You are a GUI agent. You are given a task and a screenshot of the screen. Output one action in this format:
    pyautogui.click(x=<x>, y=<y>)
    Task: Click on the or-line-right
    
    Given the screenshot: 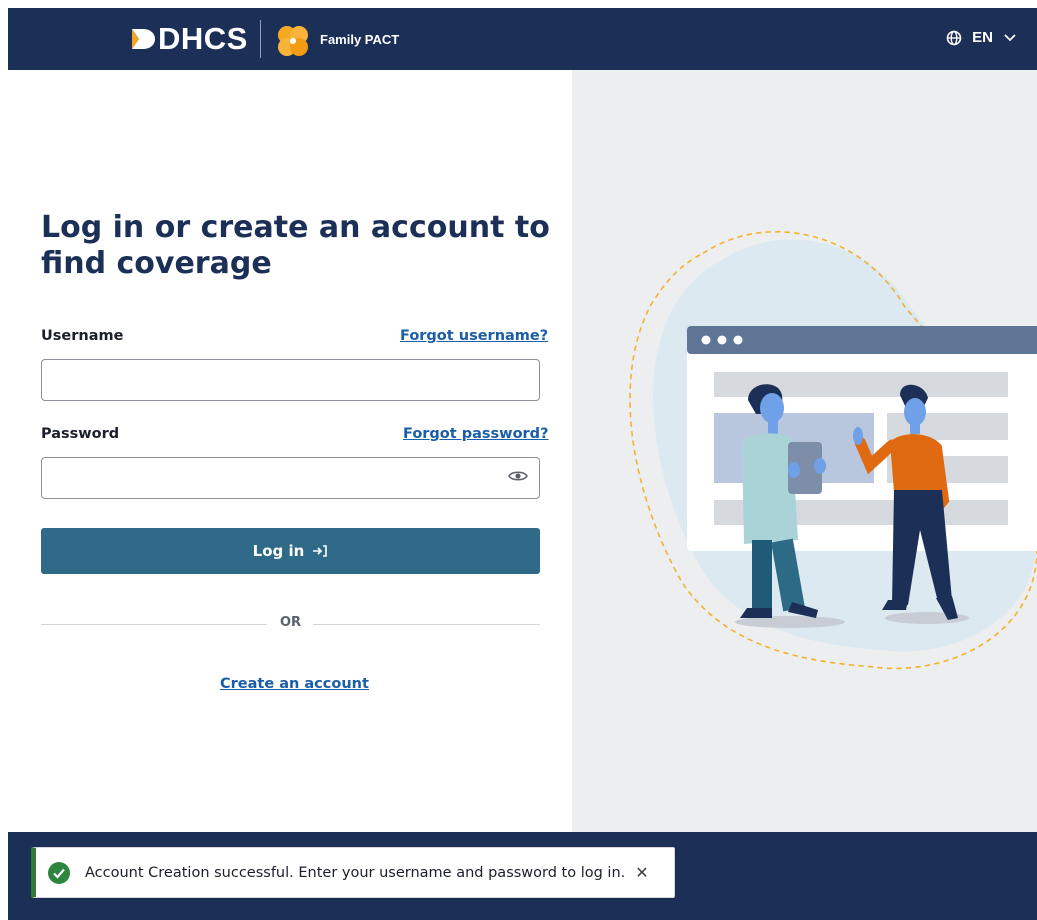 What is the action you would take?
    pyautogui.click(x=426, y=624)
    